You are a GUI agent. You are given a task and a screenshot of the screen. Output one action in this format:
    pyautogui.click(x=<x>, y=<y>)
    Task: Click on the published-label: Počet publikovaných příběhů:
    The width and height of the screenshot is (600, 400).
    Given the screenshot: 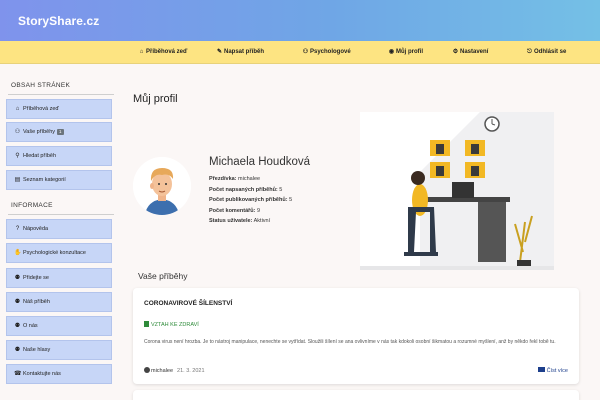 What is the action you would take?
    pyautogui.click(x=248, y=200)
    